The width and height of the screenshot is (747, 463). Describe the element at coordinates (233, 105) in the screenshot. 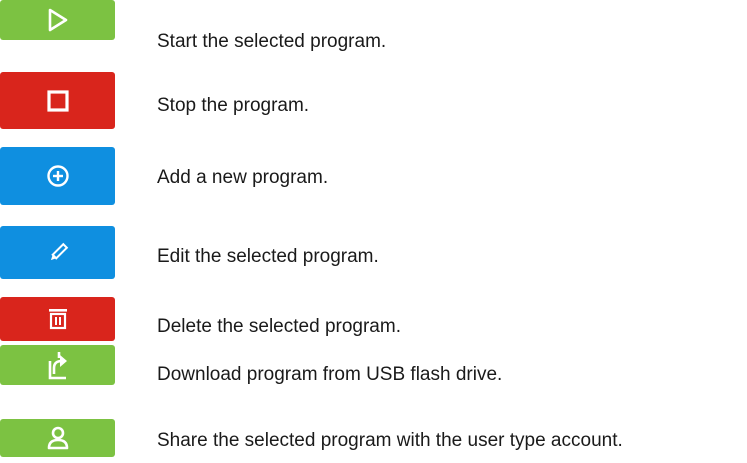

I see `stop-description: Stop the program.` at that location.